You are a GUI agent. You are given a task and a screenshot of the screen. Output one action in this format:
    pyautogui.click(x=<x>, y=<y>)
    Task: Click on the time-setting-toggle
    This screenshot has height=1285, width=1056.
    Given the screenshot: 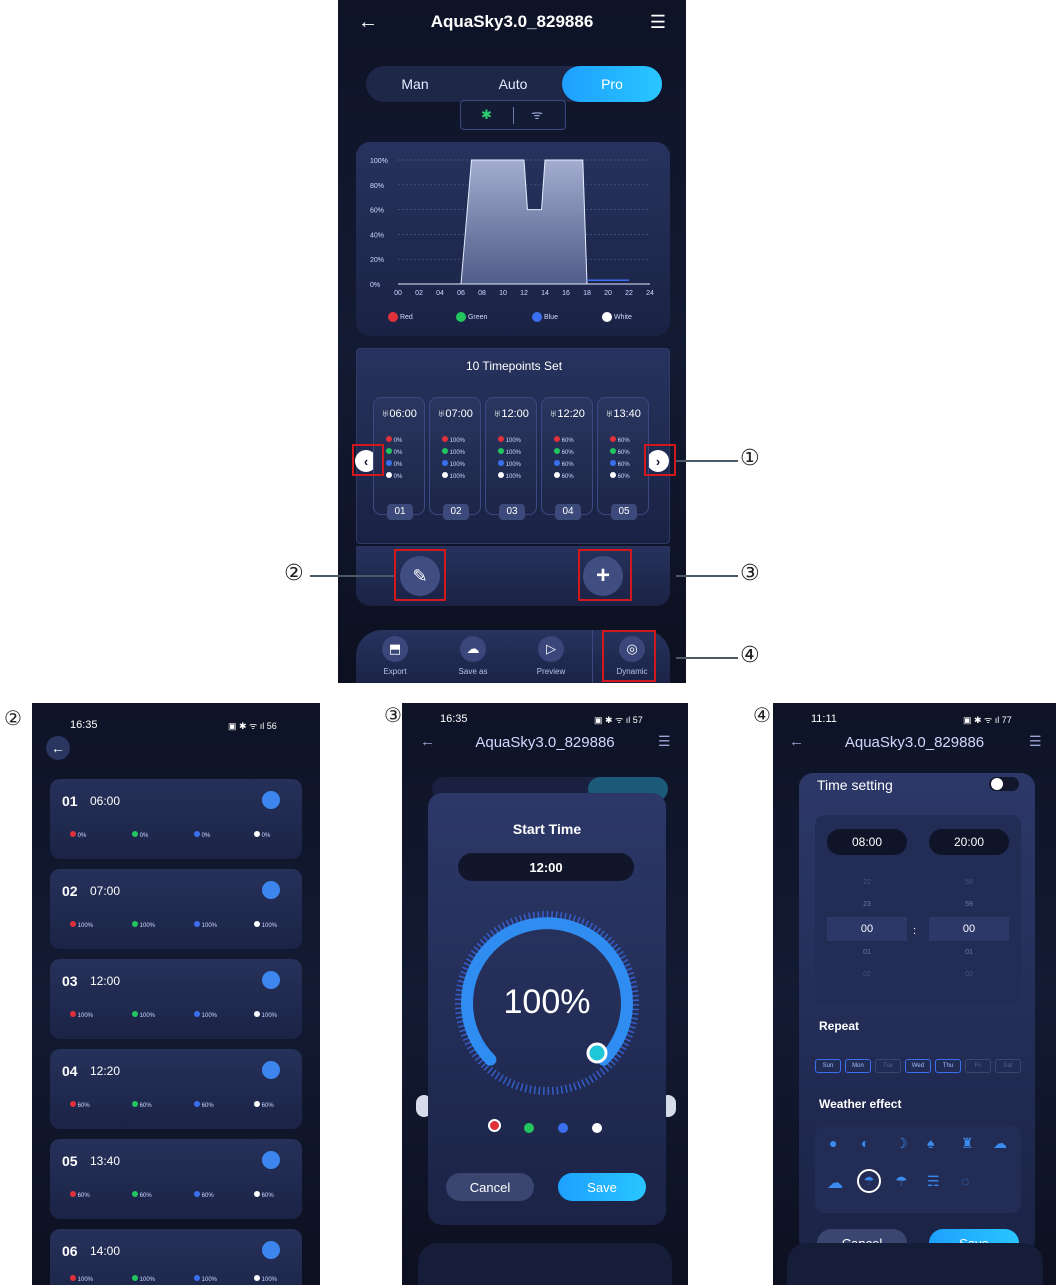 What is the action you would take?
    pyautogui.click(x=1004, y=784)
    